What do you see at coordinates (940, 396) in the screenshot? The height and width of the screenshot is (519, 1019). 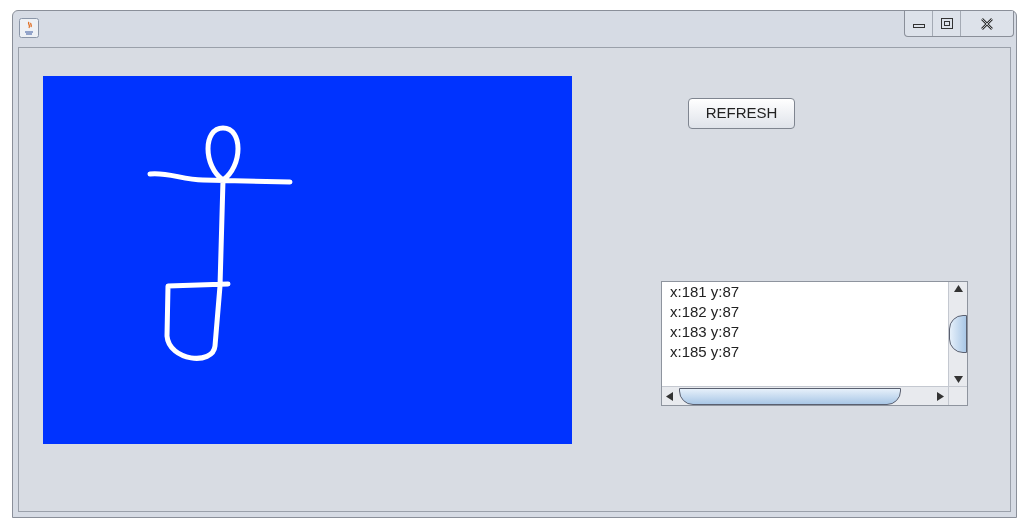 I see `scroll-right-icon` at bounding box center [940, 396].